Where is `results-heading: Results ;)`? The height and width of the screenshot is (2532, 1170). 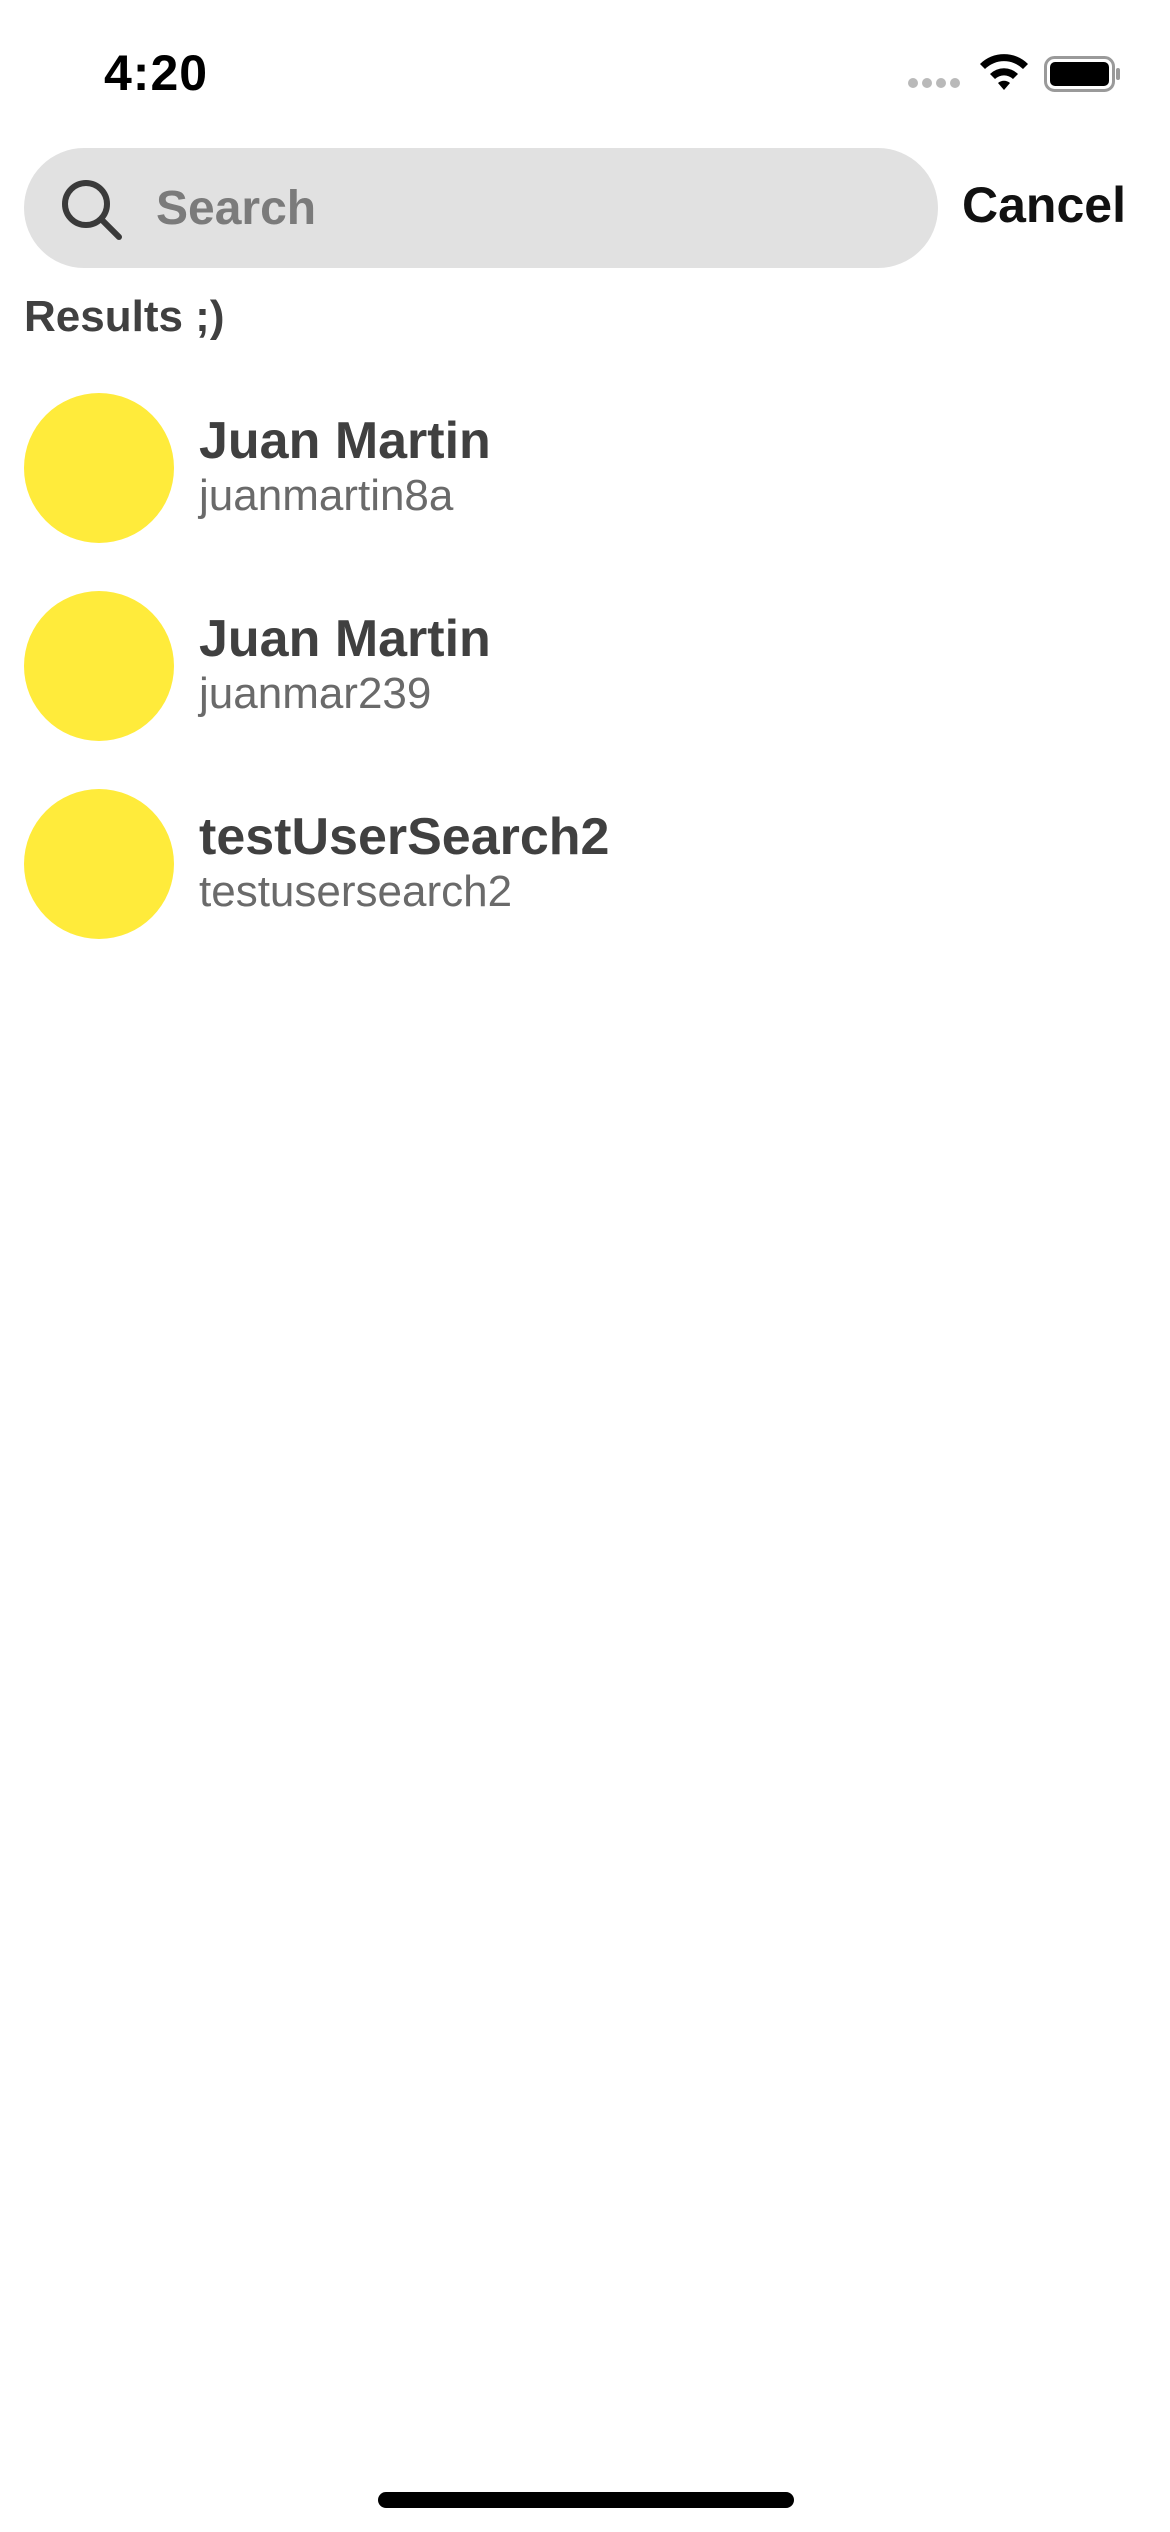
results-heading: Results ;) is located at coordinates (124, 316).